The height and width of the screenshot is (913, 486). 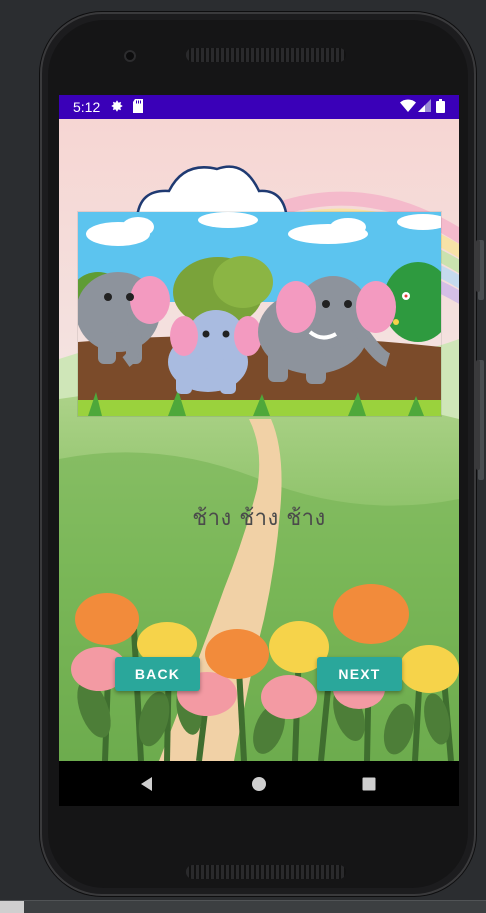 I want to click on status-time: 5:12, so click(x=87, y=107).